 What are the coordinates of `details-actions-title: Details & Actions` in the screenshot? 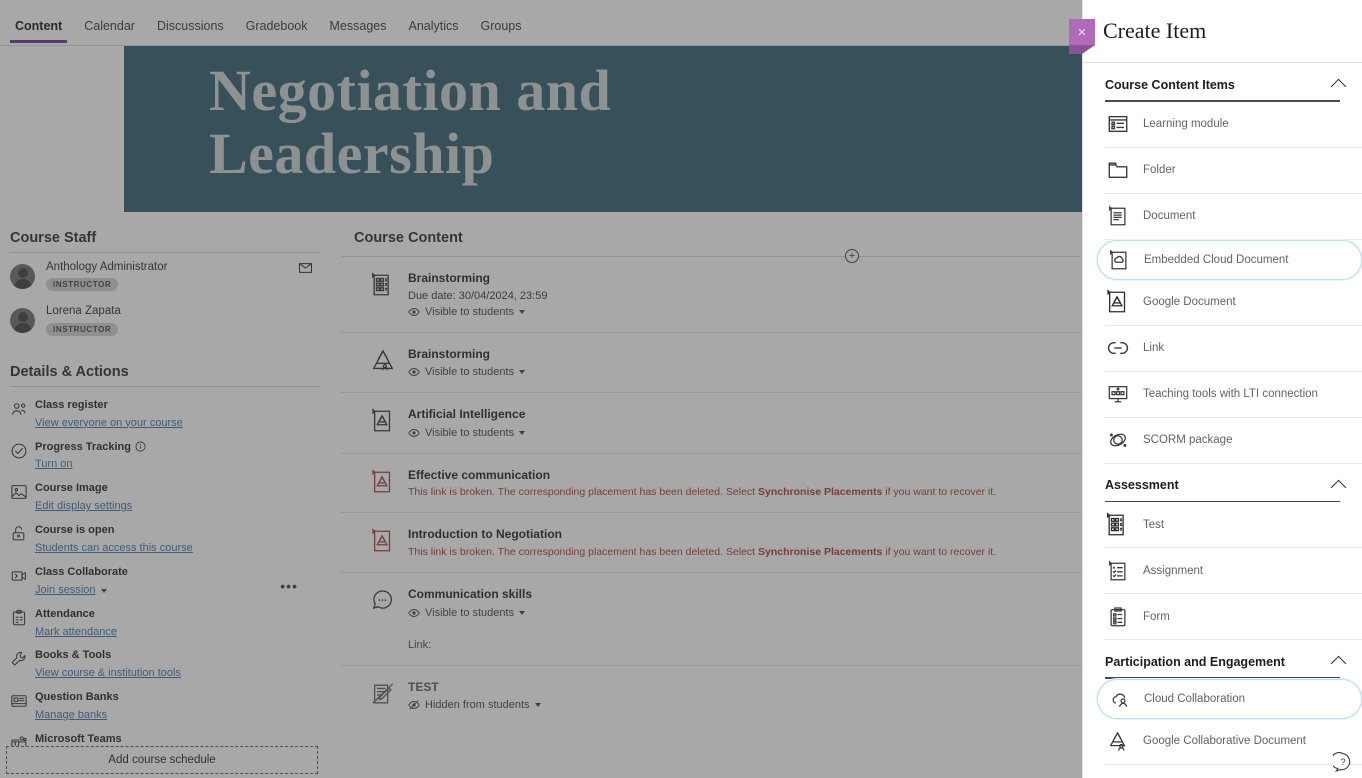 It's located at (69, 371).